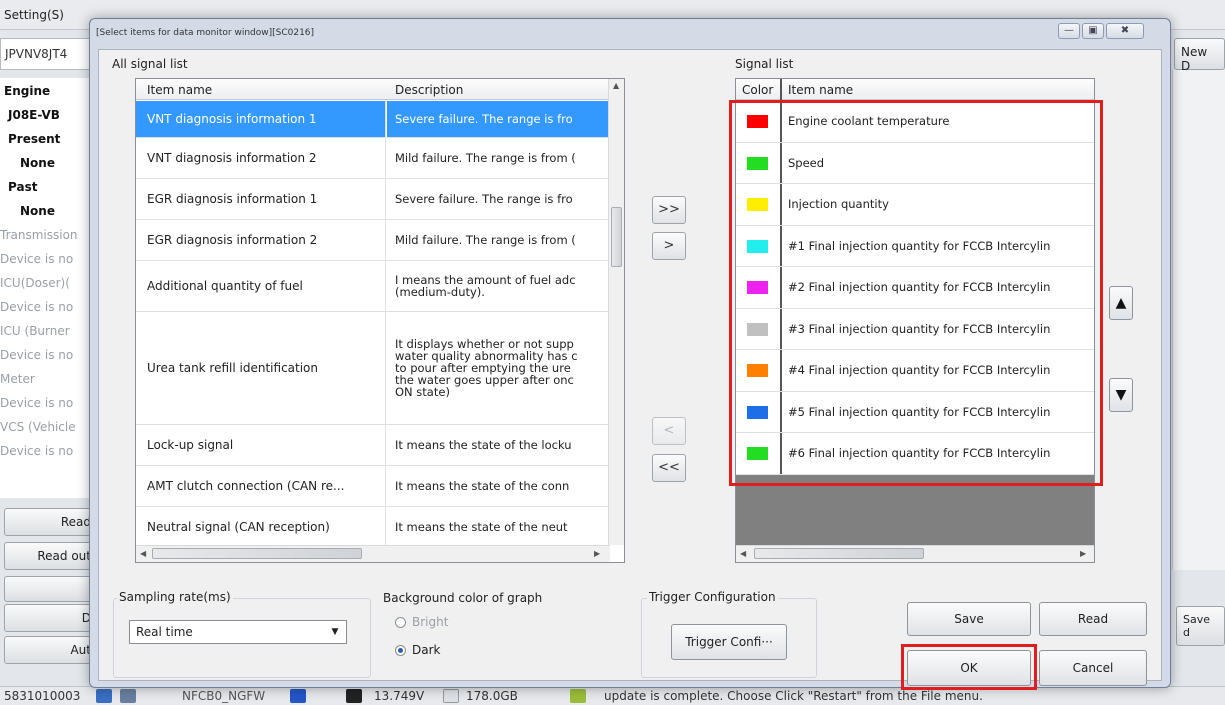 The width and height of the screenshot is (1225, 705). Describe the element at coordinates (261, 240) in the screenshot. I see `item-name-cell: EGR diagnosis information 2` at that location.